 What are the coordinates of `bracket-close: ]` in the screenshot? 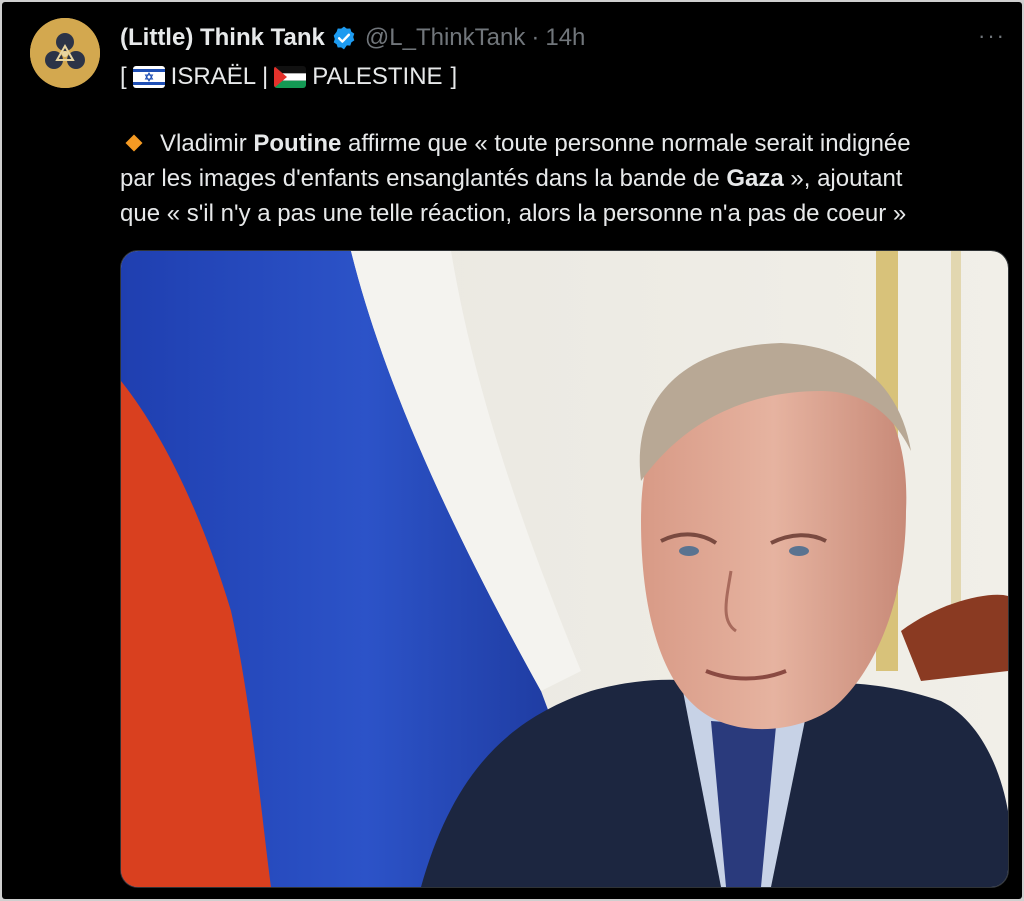 It's located at (454, 76).